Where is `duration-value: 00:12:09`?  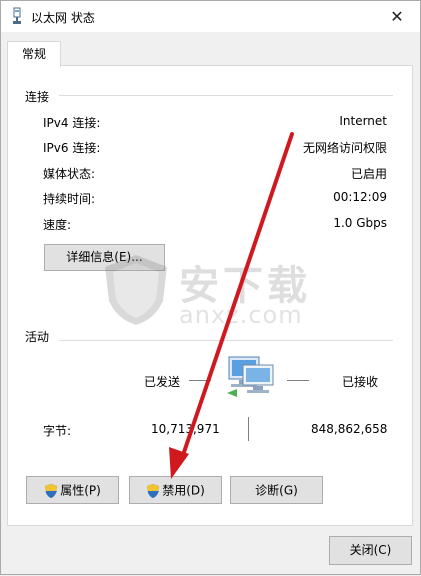 duration-value: 00:12:09 is located at coordinates (360, 197).